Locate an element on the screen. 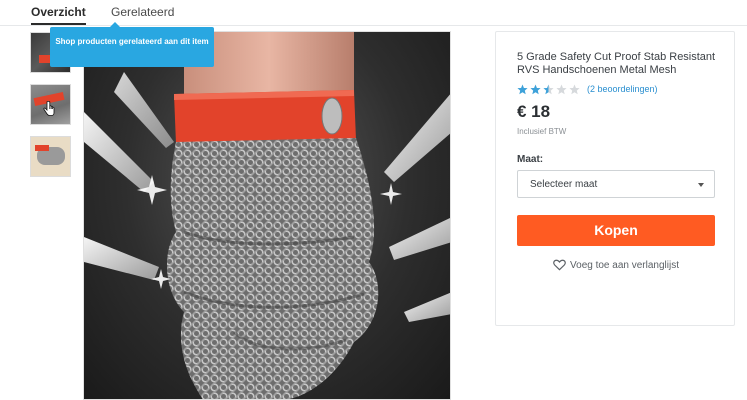  related-tooltip: Shop producten gerelateerd aan dit item is located at coordinates (132, 44).